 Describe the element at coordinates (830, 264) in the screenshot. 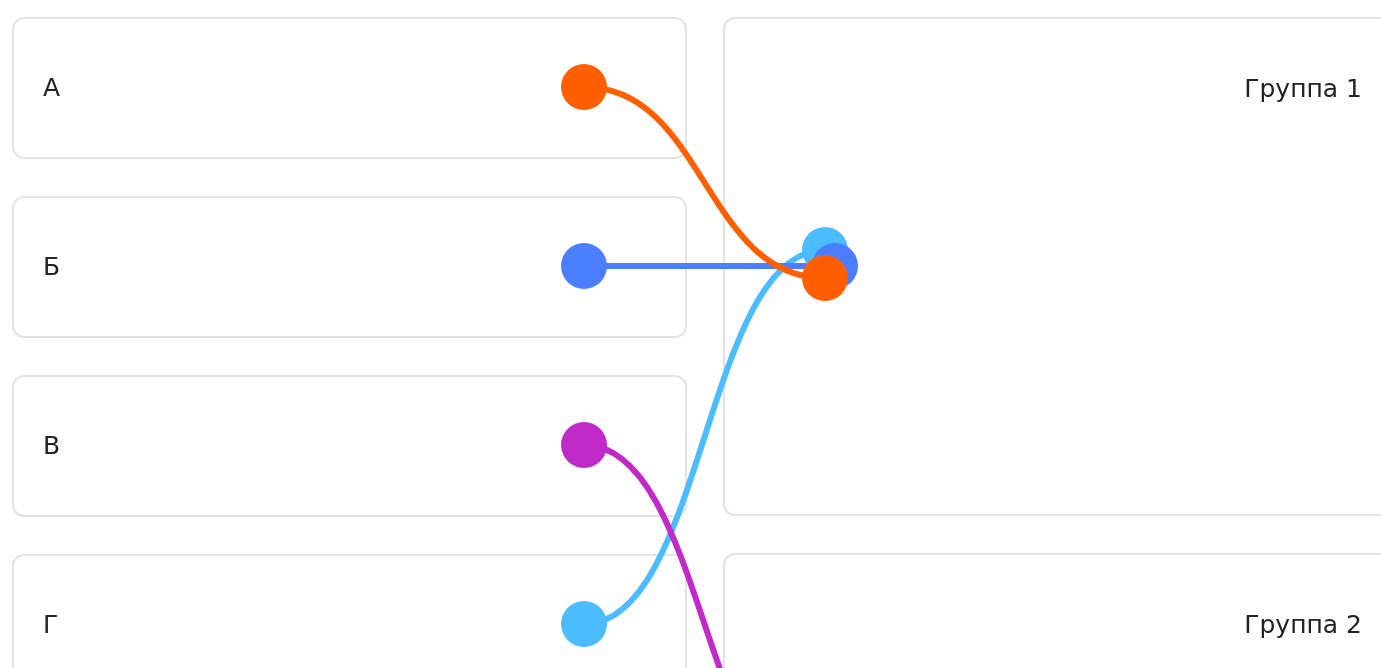

I see `handle-cluster-drawing` at that location.